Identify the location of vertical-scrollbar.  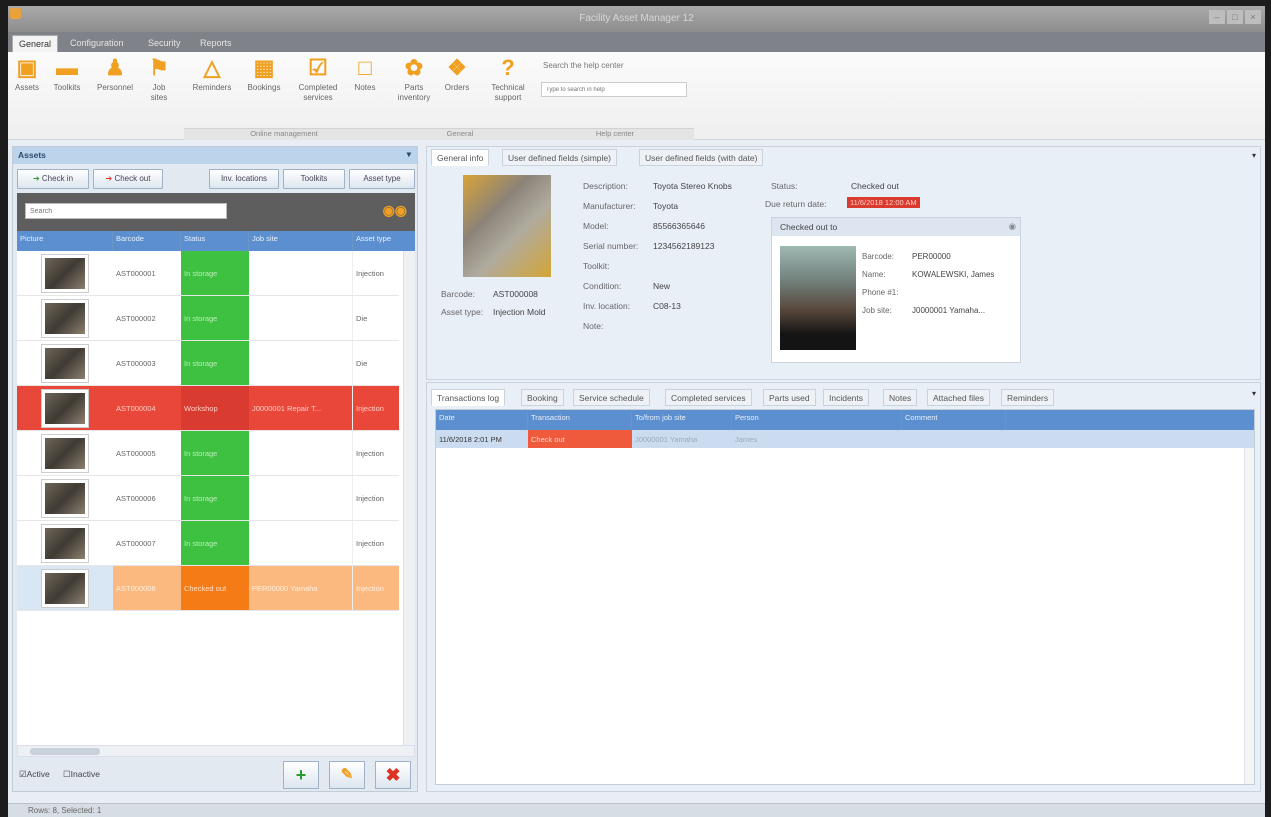
(409, 499).